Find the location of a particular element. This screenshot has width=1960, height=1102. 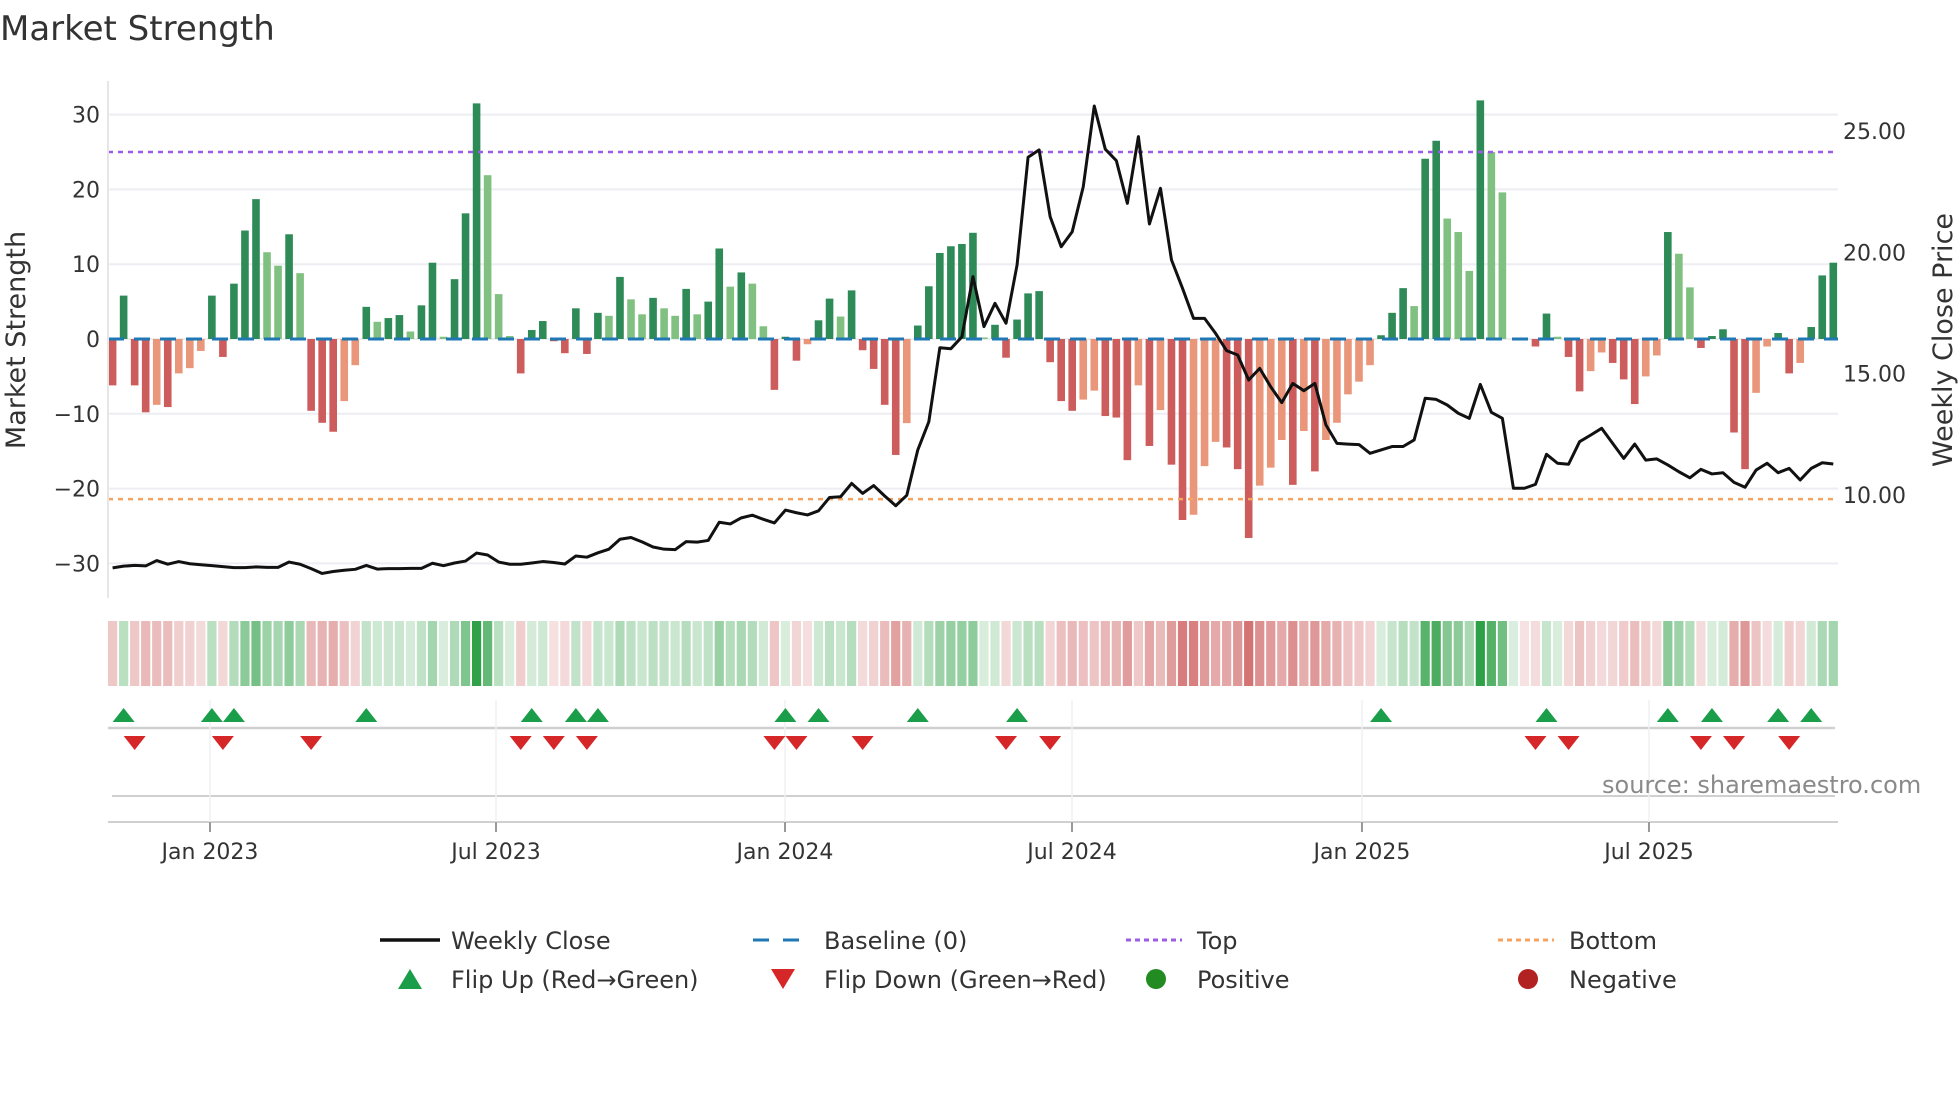

legend-label-top: Top is located at coordinates (1217, 941).